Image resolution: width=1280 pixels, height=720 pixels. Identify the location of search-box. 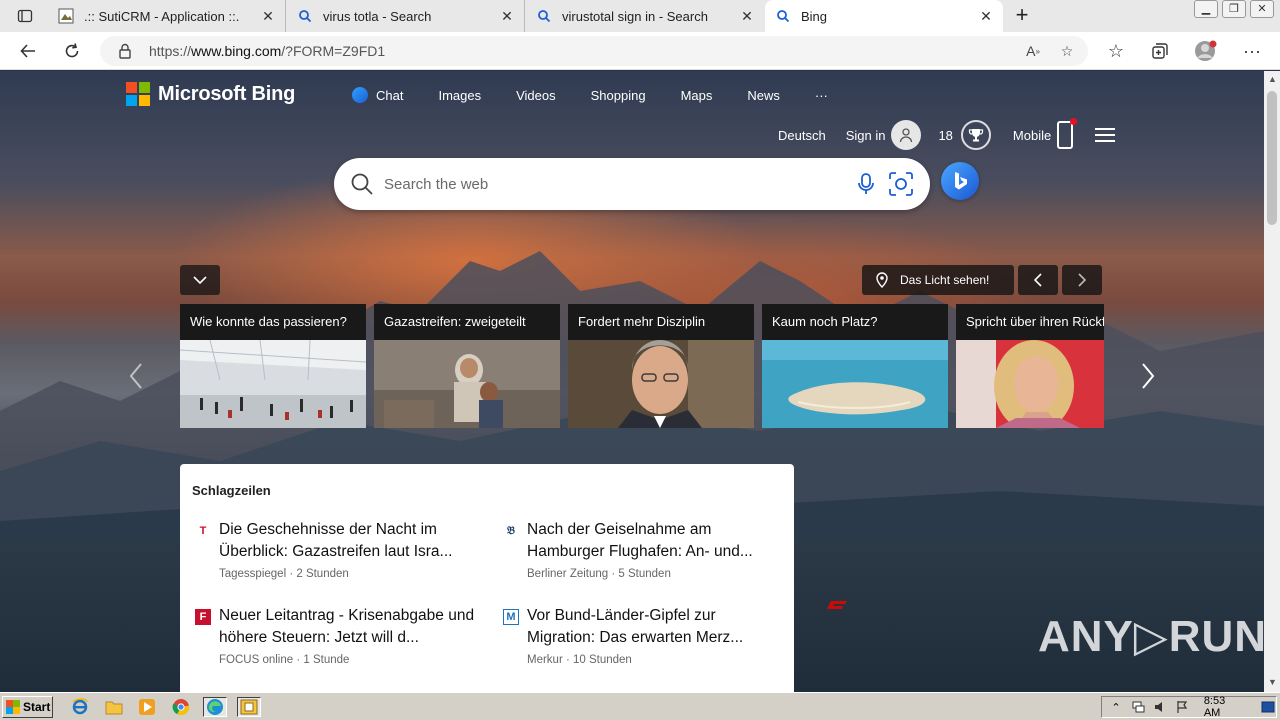
(632, 184).